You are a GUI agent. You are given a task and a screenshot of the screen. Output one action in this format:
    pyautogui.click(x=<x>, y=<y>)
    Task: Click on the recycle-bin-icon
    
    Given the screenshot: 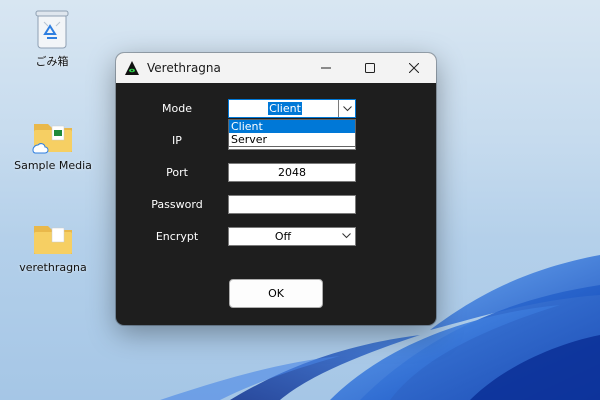 What is the action you would take?
    pyautogui.click(x=52, y=29)
    